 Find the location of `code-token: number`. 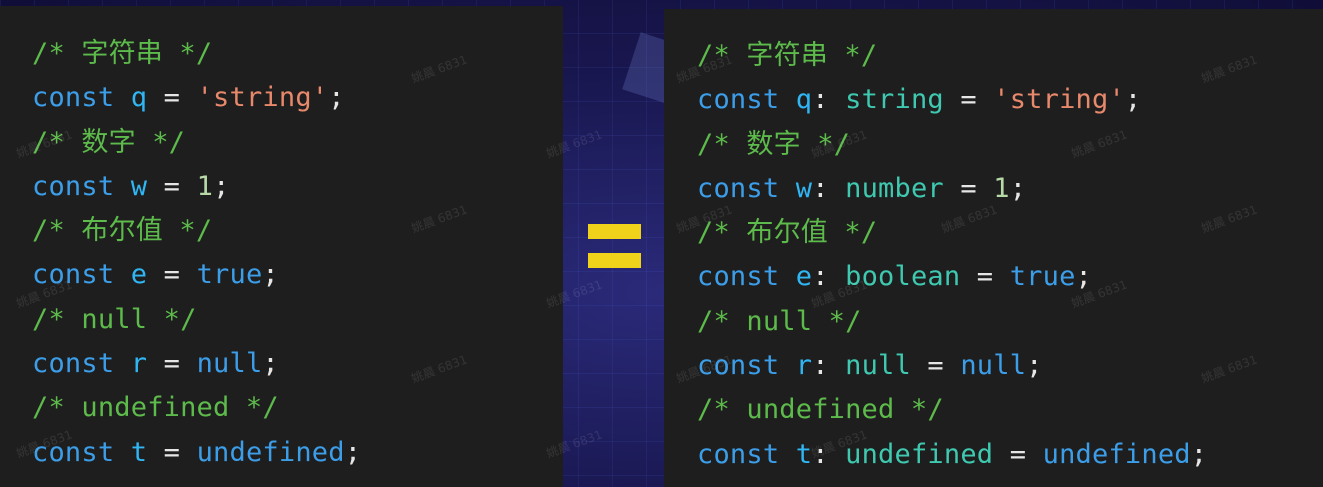

code-token: number is located at coordinates (894, 188).